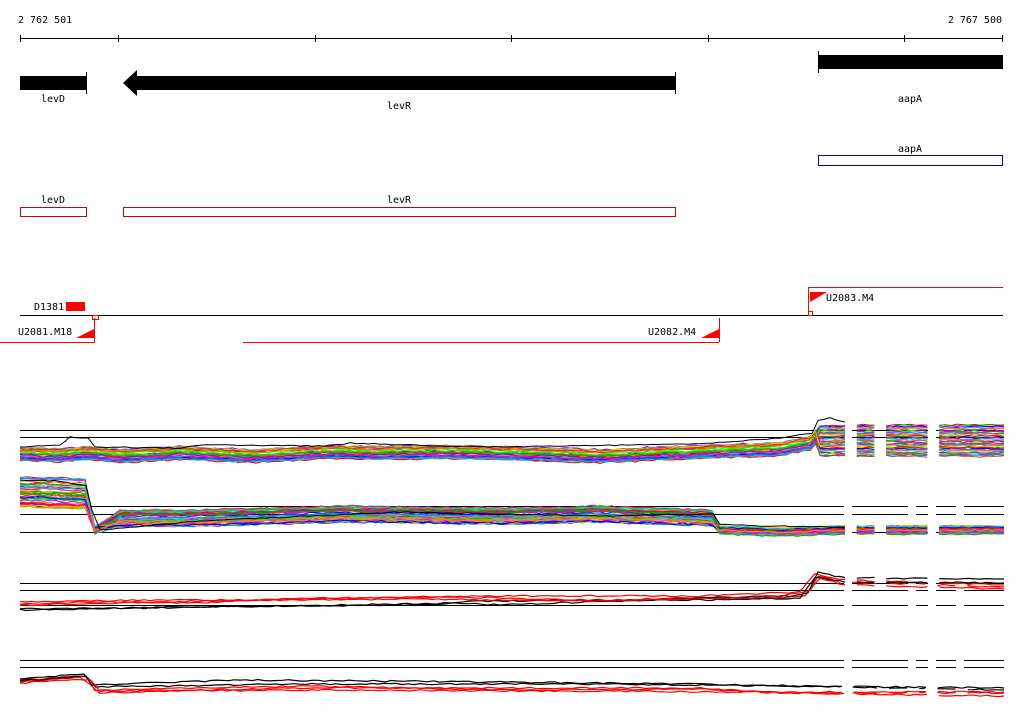  I want to click on annotation-box-levD, so click(54, 212).